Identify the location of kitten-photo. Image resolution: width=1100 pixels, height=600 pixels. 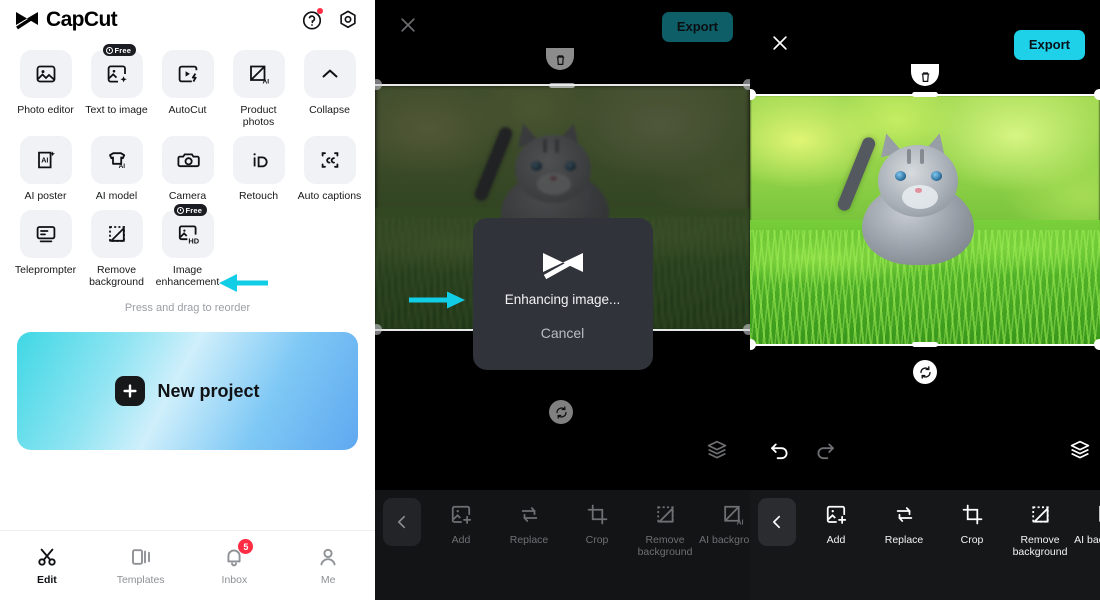
(925, 220).